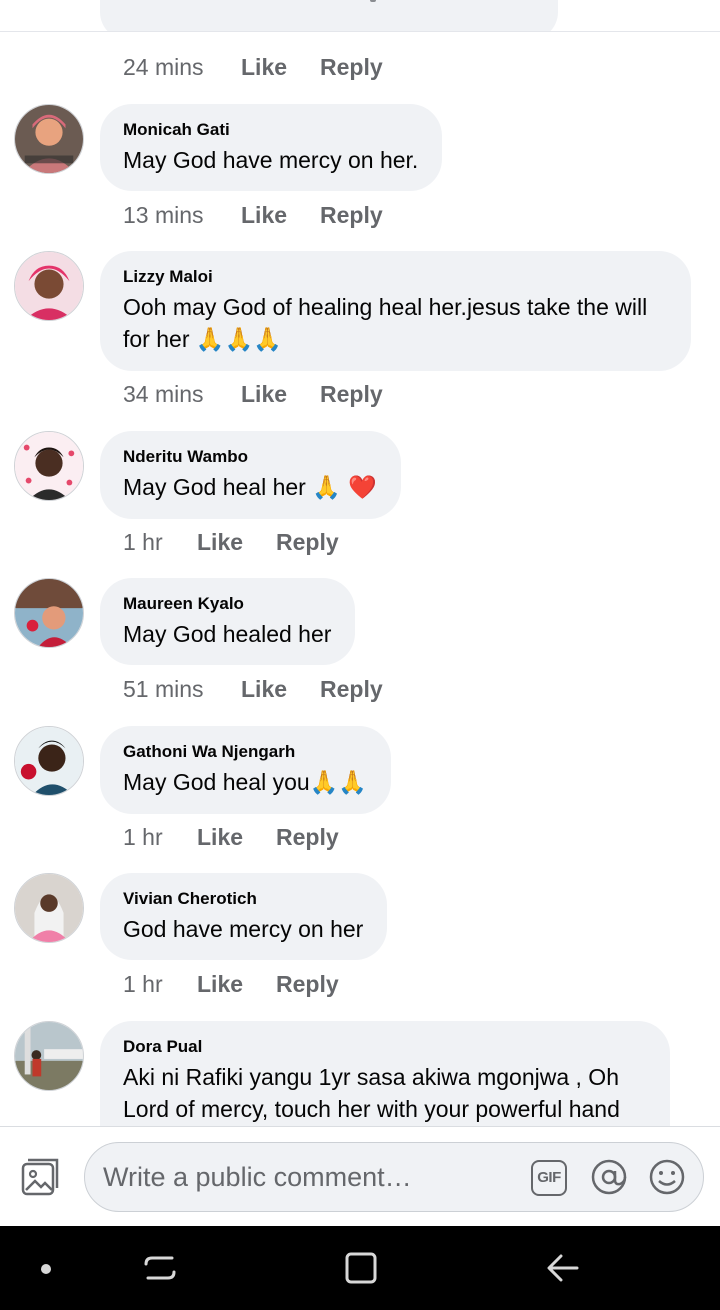  What do you see at coordinates (338, 783) in the screenshot?
I see `praying-hands-emoji: 🙏🙏` at bounding box center [338, 783].